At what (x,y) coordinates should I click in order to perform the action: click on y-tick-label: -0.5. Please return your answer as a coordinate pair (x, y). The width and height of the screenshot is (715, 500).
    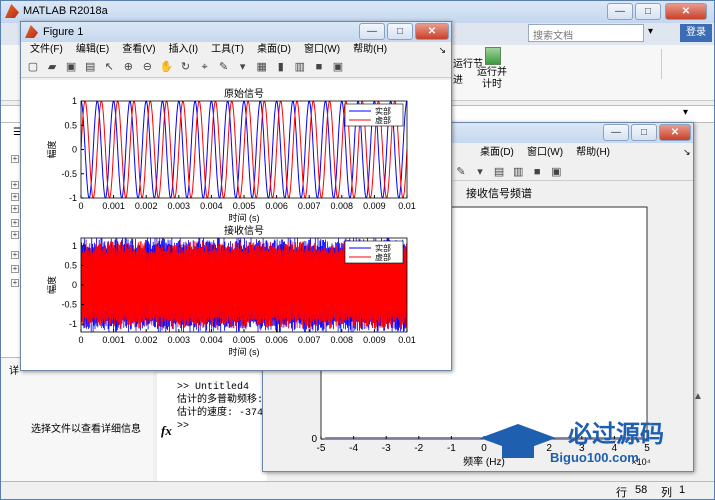
    Looking at the image, I should click on (69, 174).